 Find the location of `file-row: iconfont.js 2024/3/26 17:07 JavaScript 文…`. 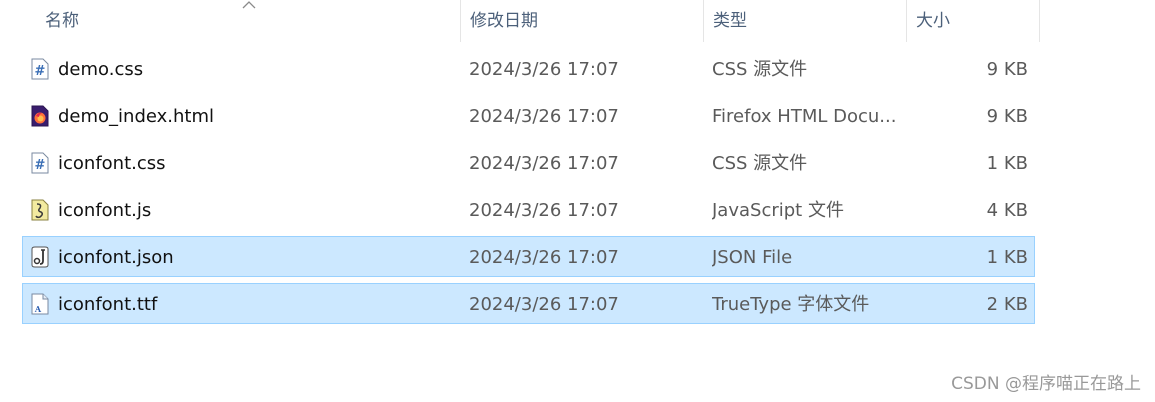

file-row: iconfont.js 2024/3/26 17:07 JavaScript 文… is located at coordinates (528, 209).